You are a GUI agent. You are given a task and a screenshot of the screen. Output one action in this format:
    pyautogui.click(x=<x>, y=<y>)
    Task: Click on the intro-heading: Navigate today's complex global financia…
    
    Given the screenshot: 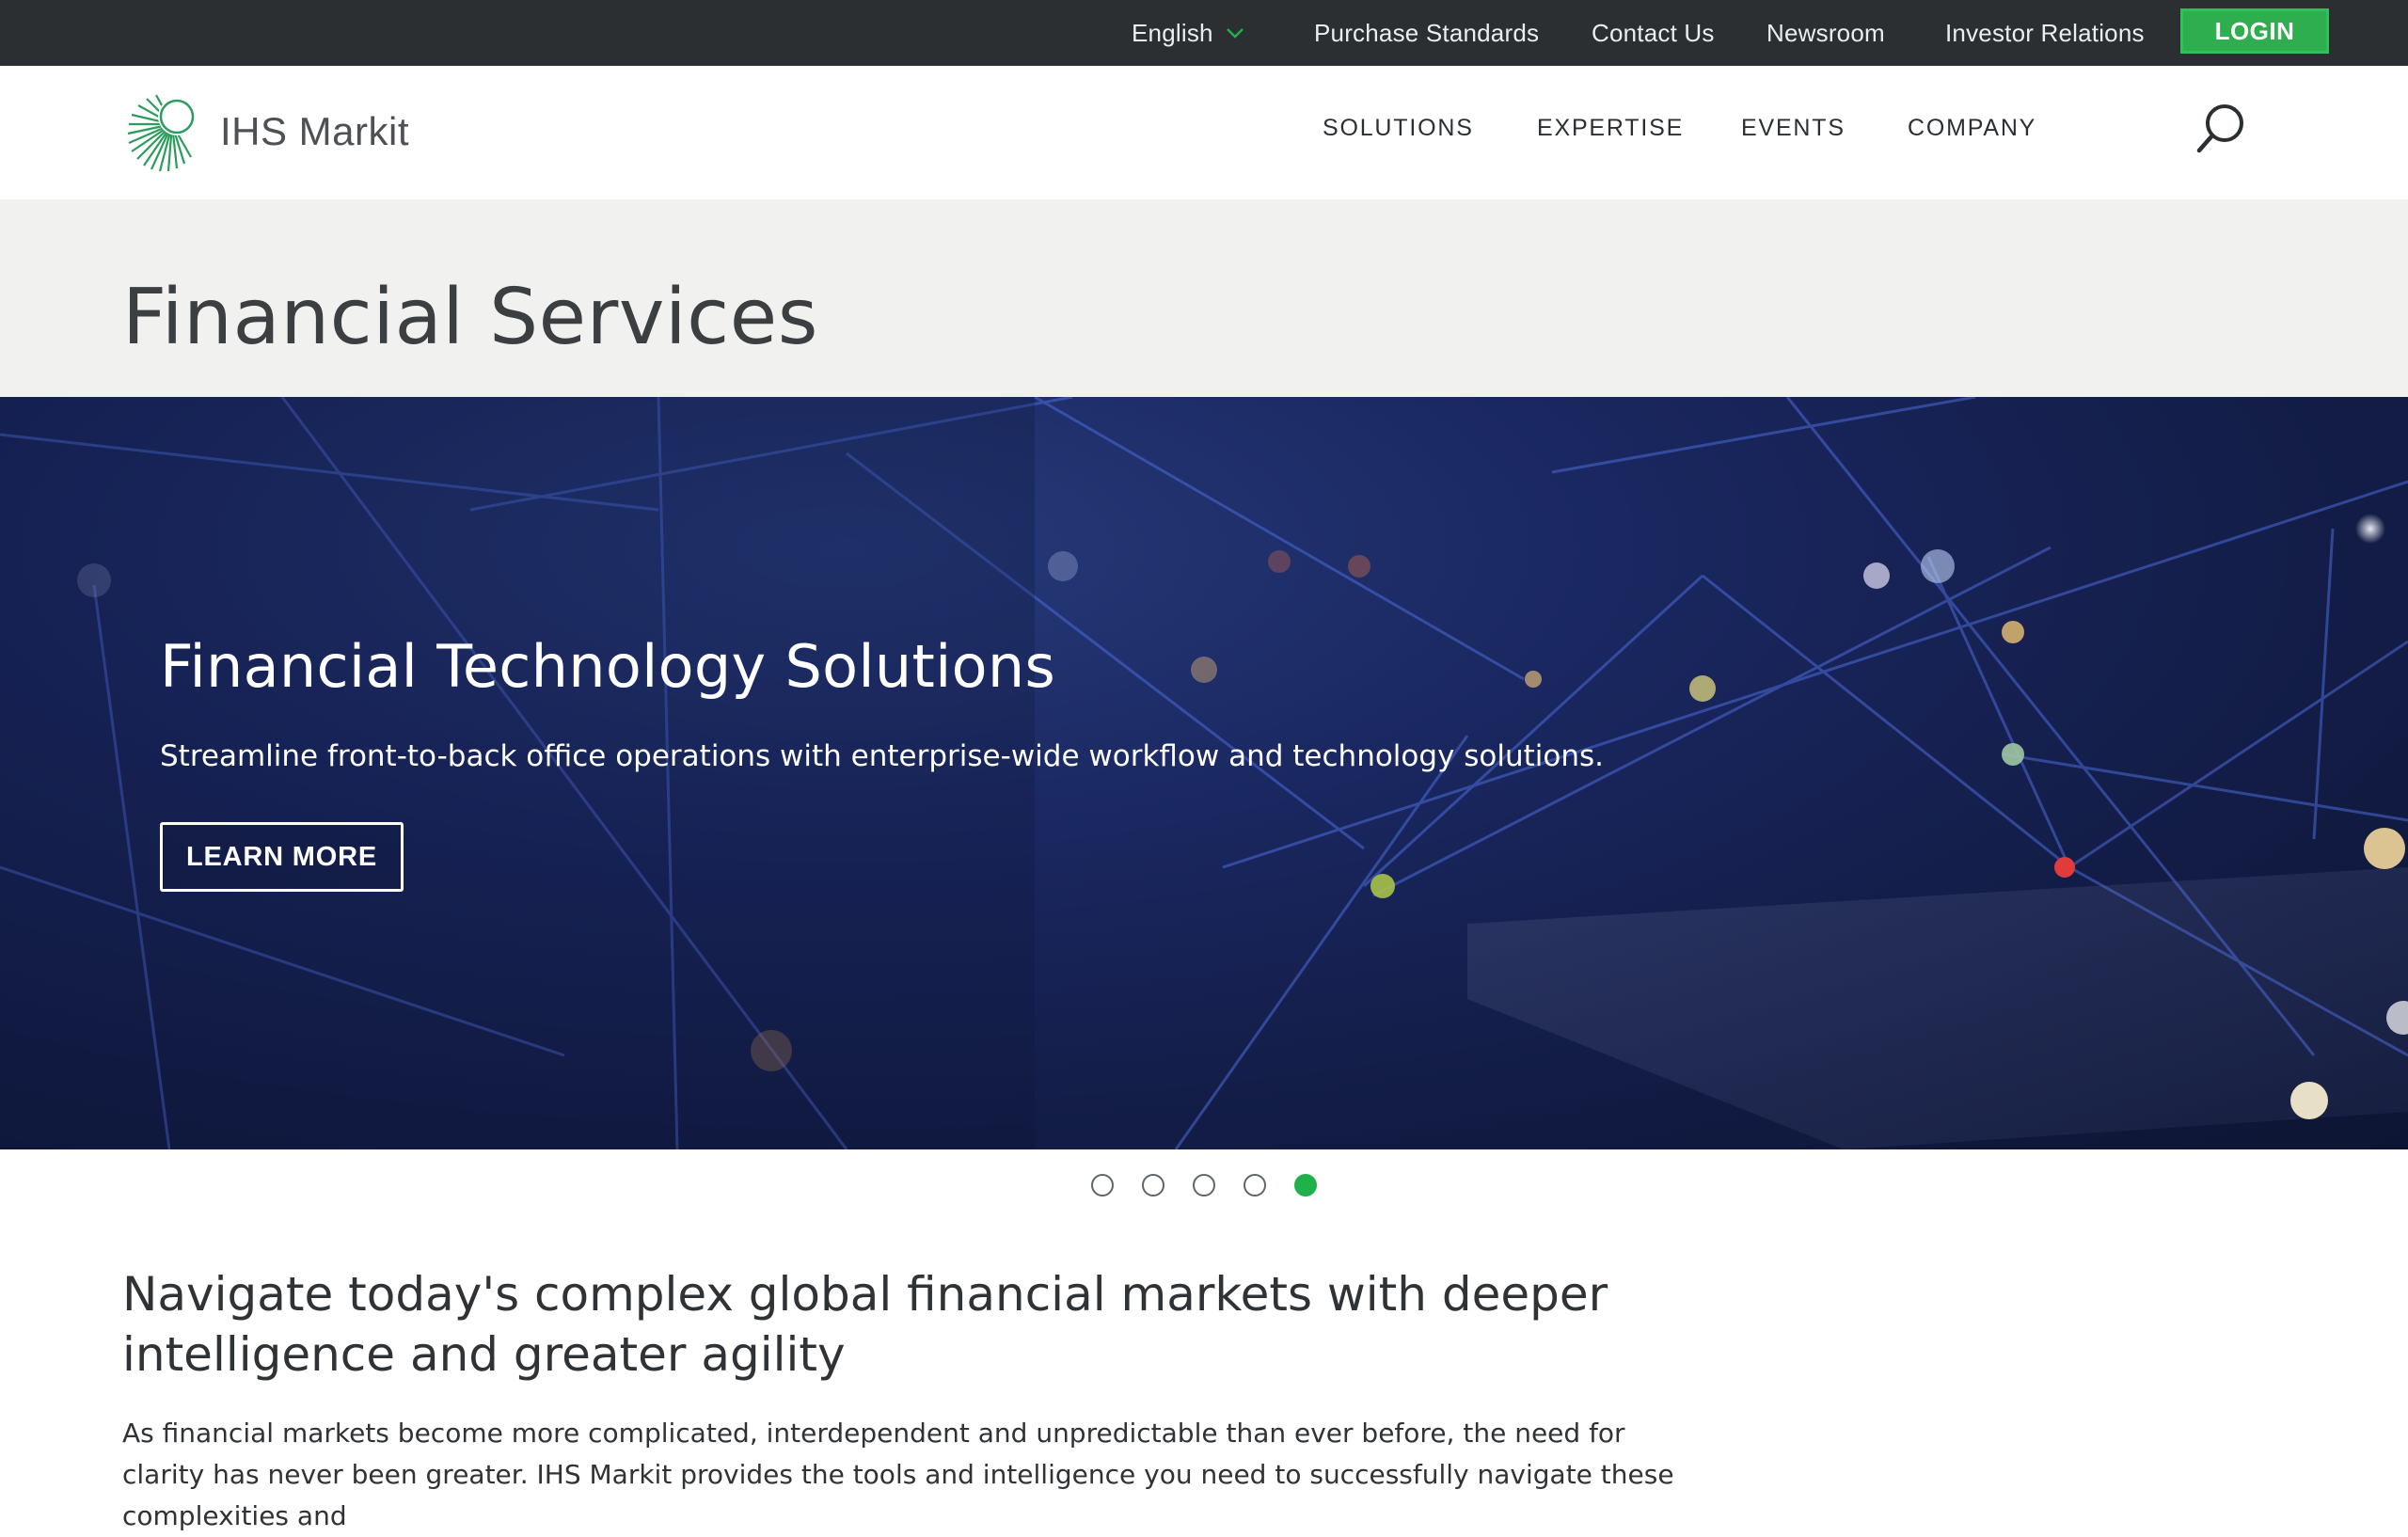 What is the action you would take?
    pyautogui.click(x=865, y=1324)
    